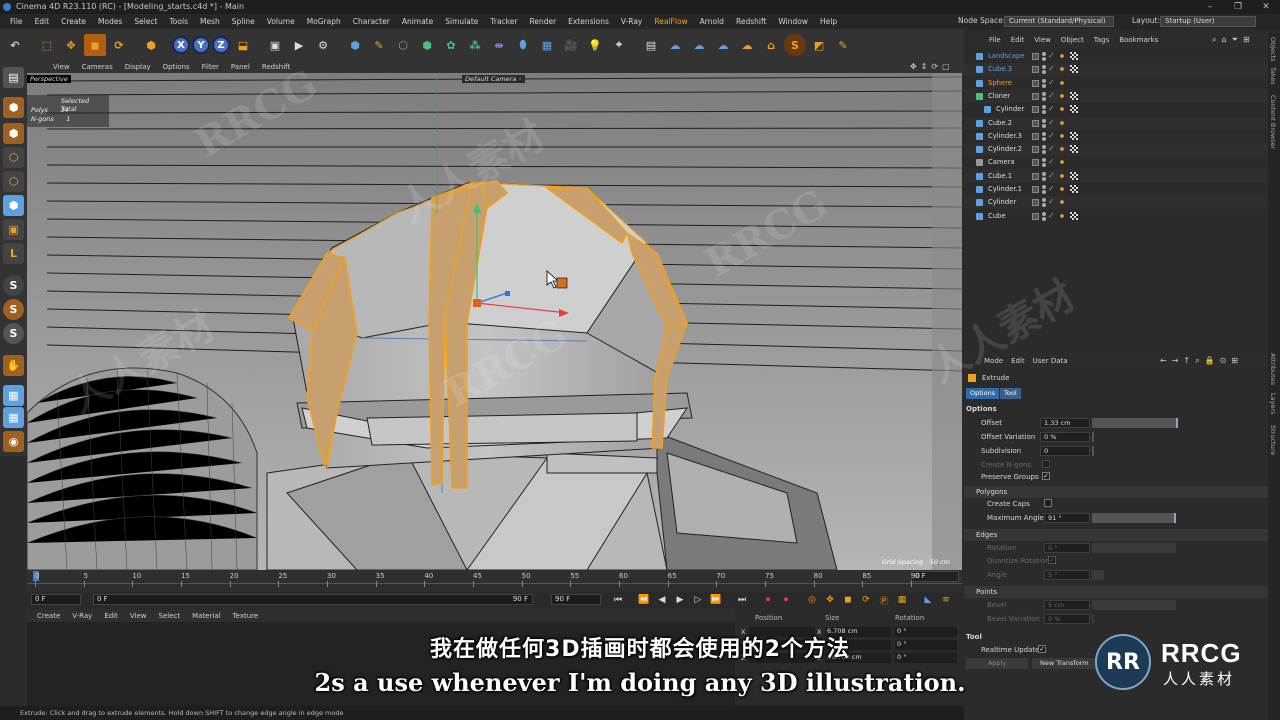 This screenshot has width=1280, height=720. What do you see at coordinates (281, 21) in the screenshot?
I see `menu-volume: Volume` at bounding box center [281, 21].